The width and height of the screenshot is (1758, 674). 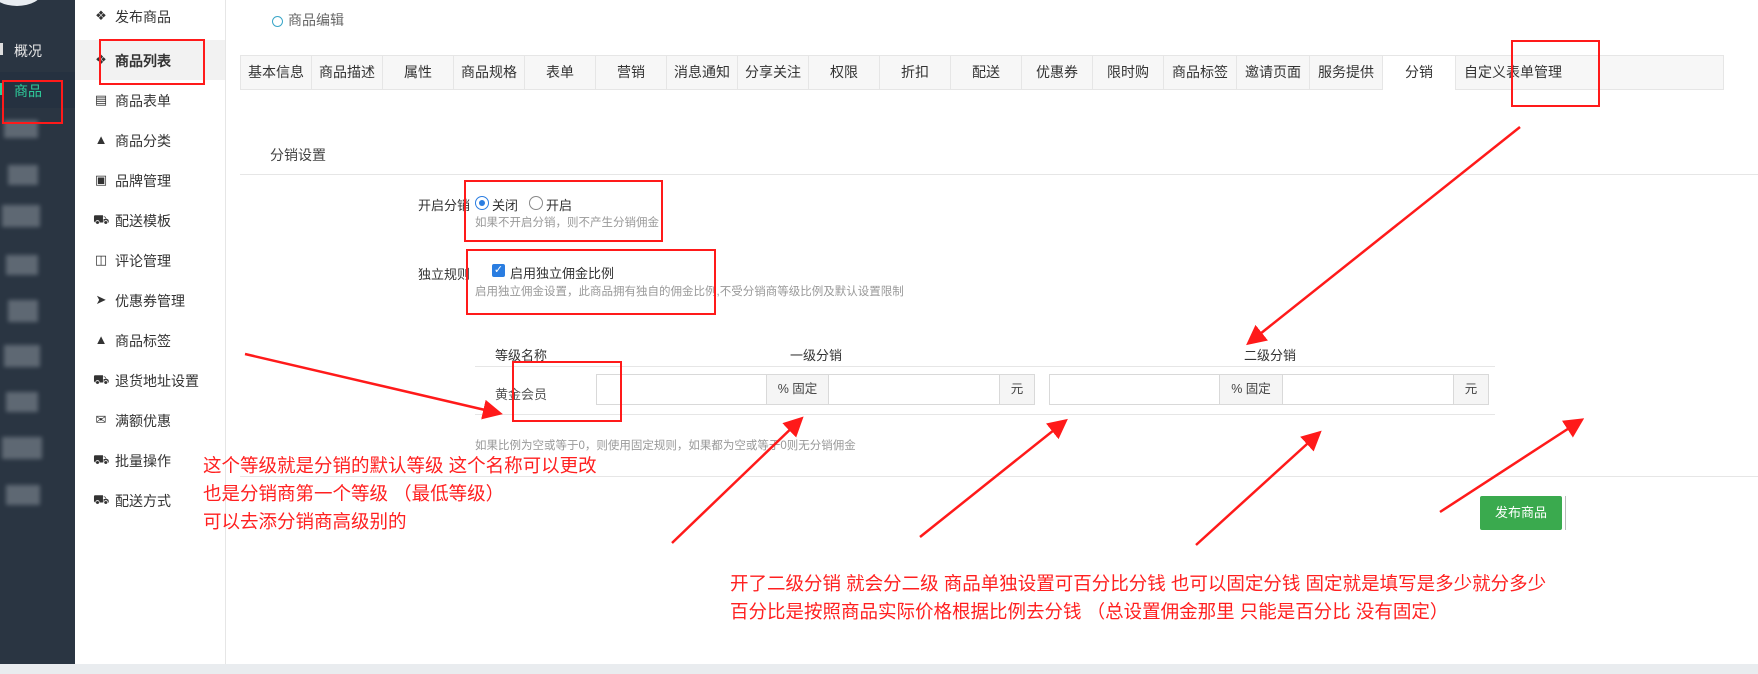 I want to click on arrow-to-level1-fixed, so click(x=993, y=478).